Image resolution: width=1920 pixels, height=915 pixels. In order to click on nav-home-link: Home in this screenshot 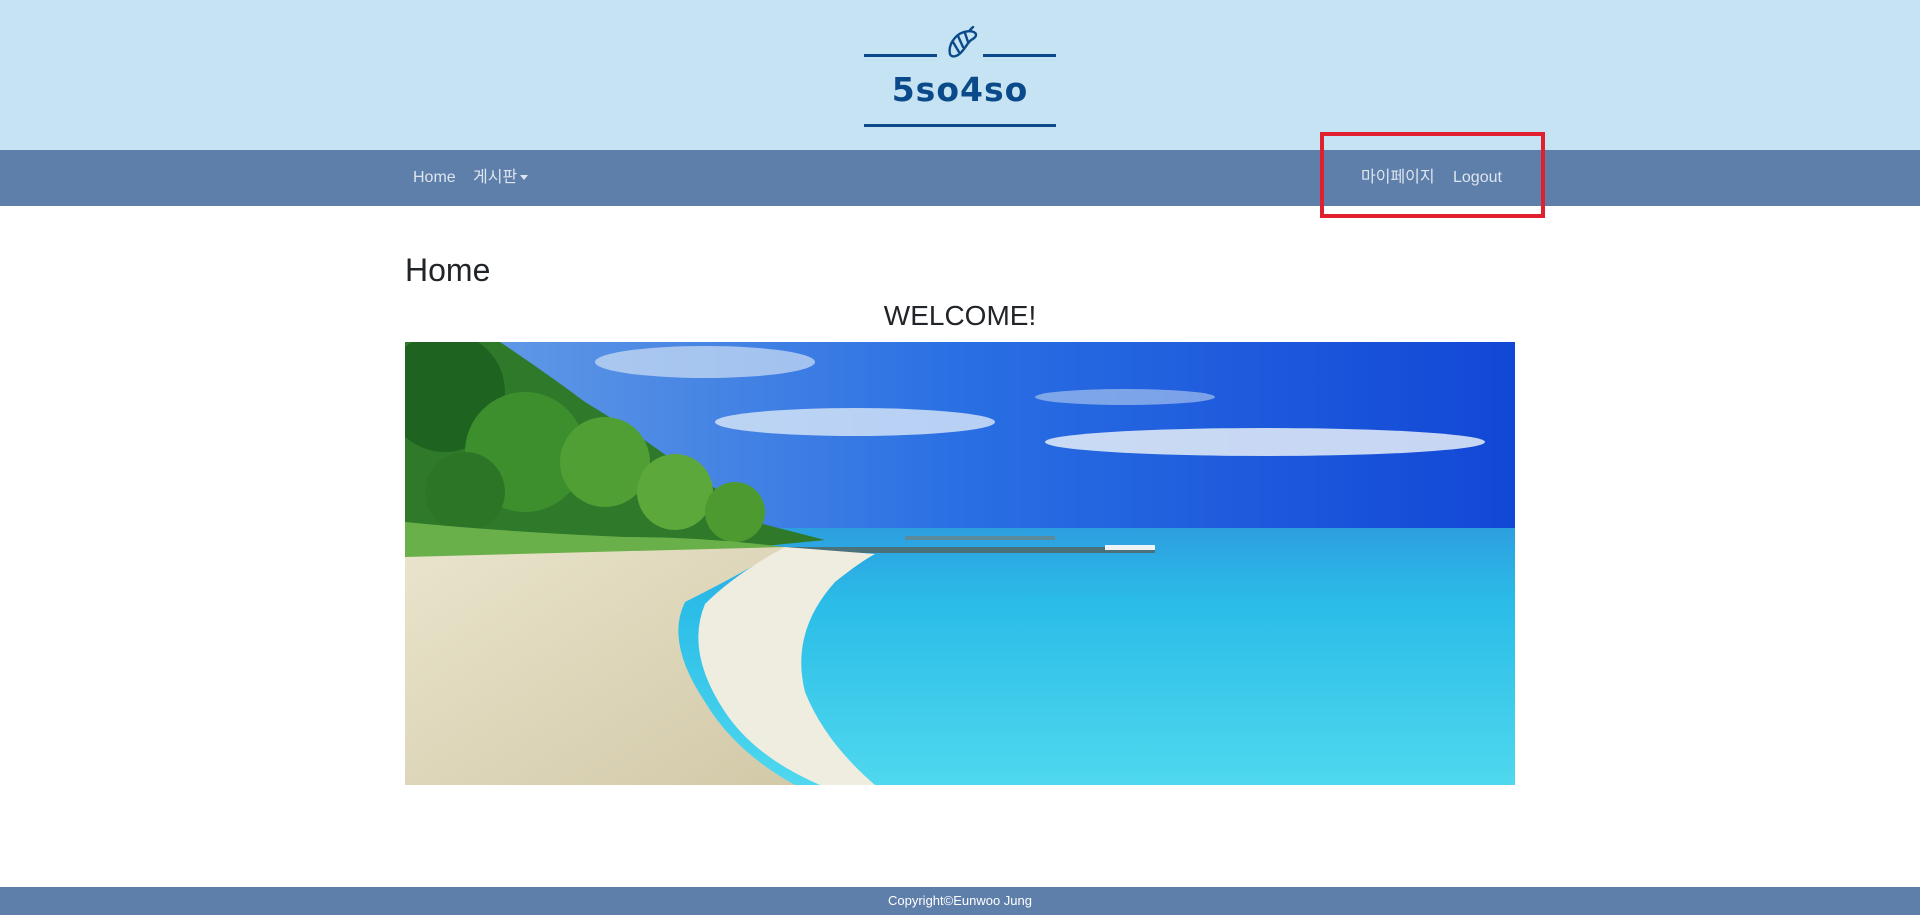, I will do `click(434, 178)`.